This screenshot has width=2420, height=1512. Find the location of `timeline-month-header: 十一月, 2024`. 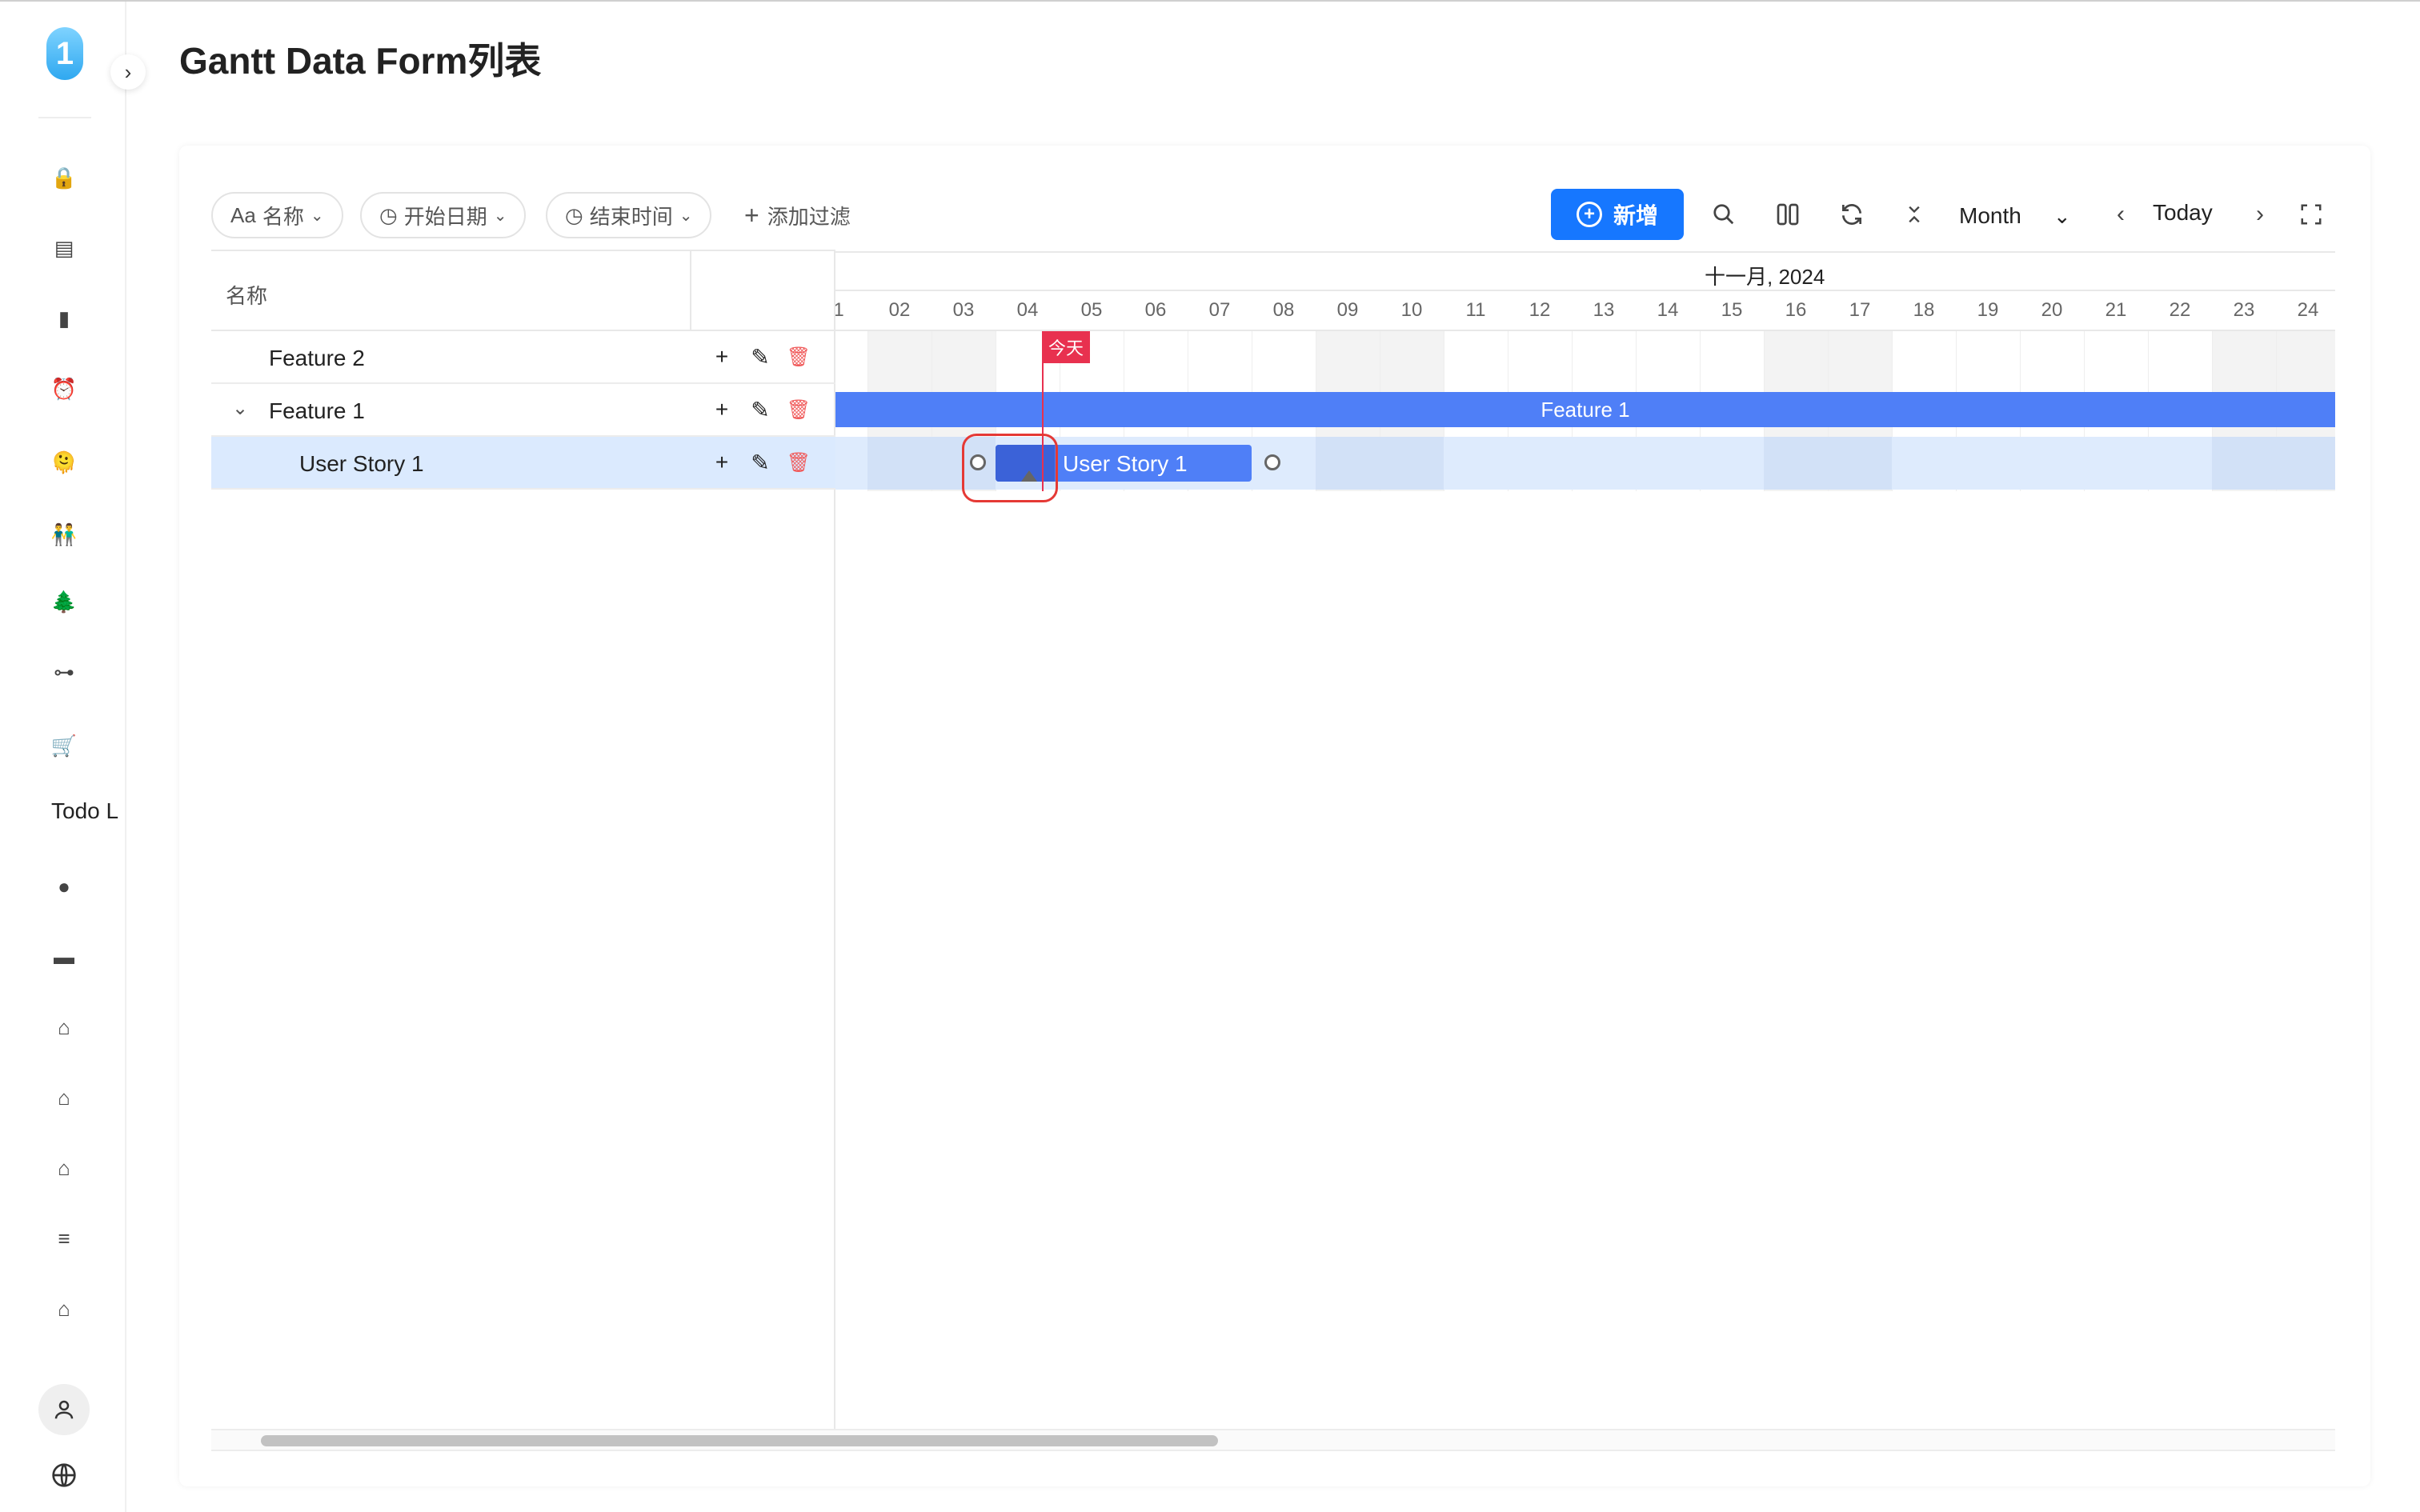

timeline-month-header: 十一月, 2024 is located at coordinates (1585, 271).